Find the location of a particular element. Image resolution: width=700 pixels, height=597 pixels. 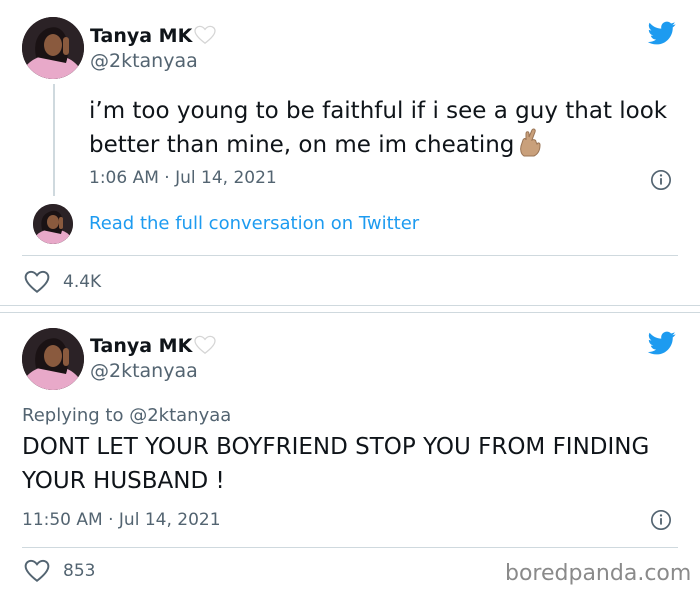

replying-to: Replying to @2ktanyaa is located at coordinates (126, 415).